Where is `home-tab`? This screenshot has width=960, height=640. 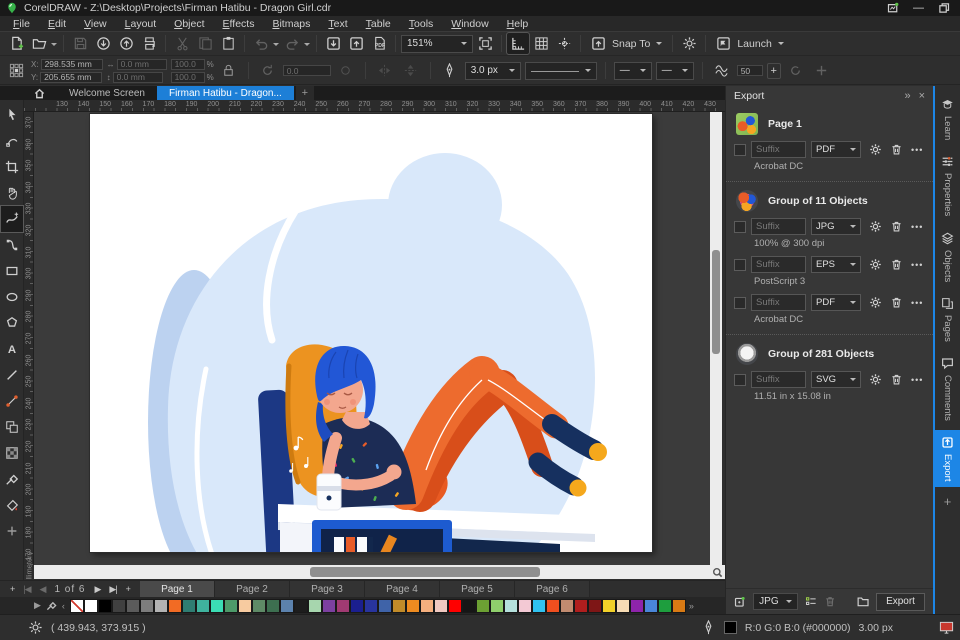 home-tab is located at coordinates (39, 93).